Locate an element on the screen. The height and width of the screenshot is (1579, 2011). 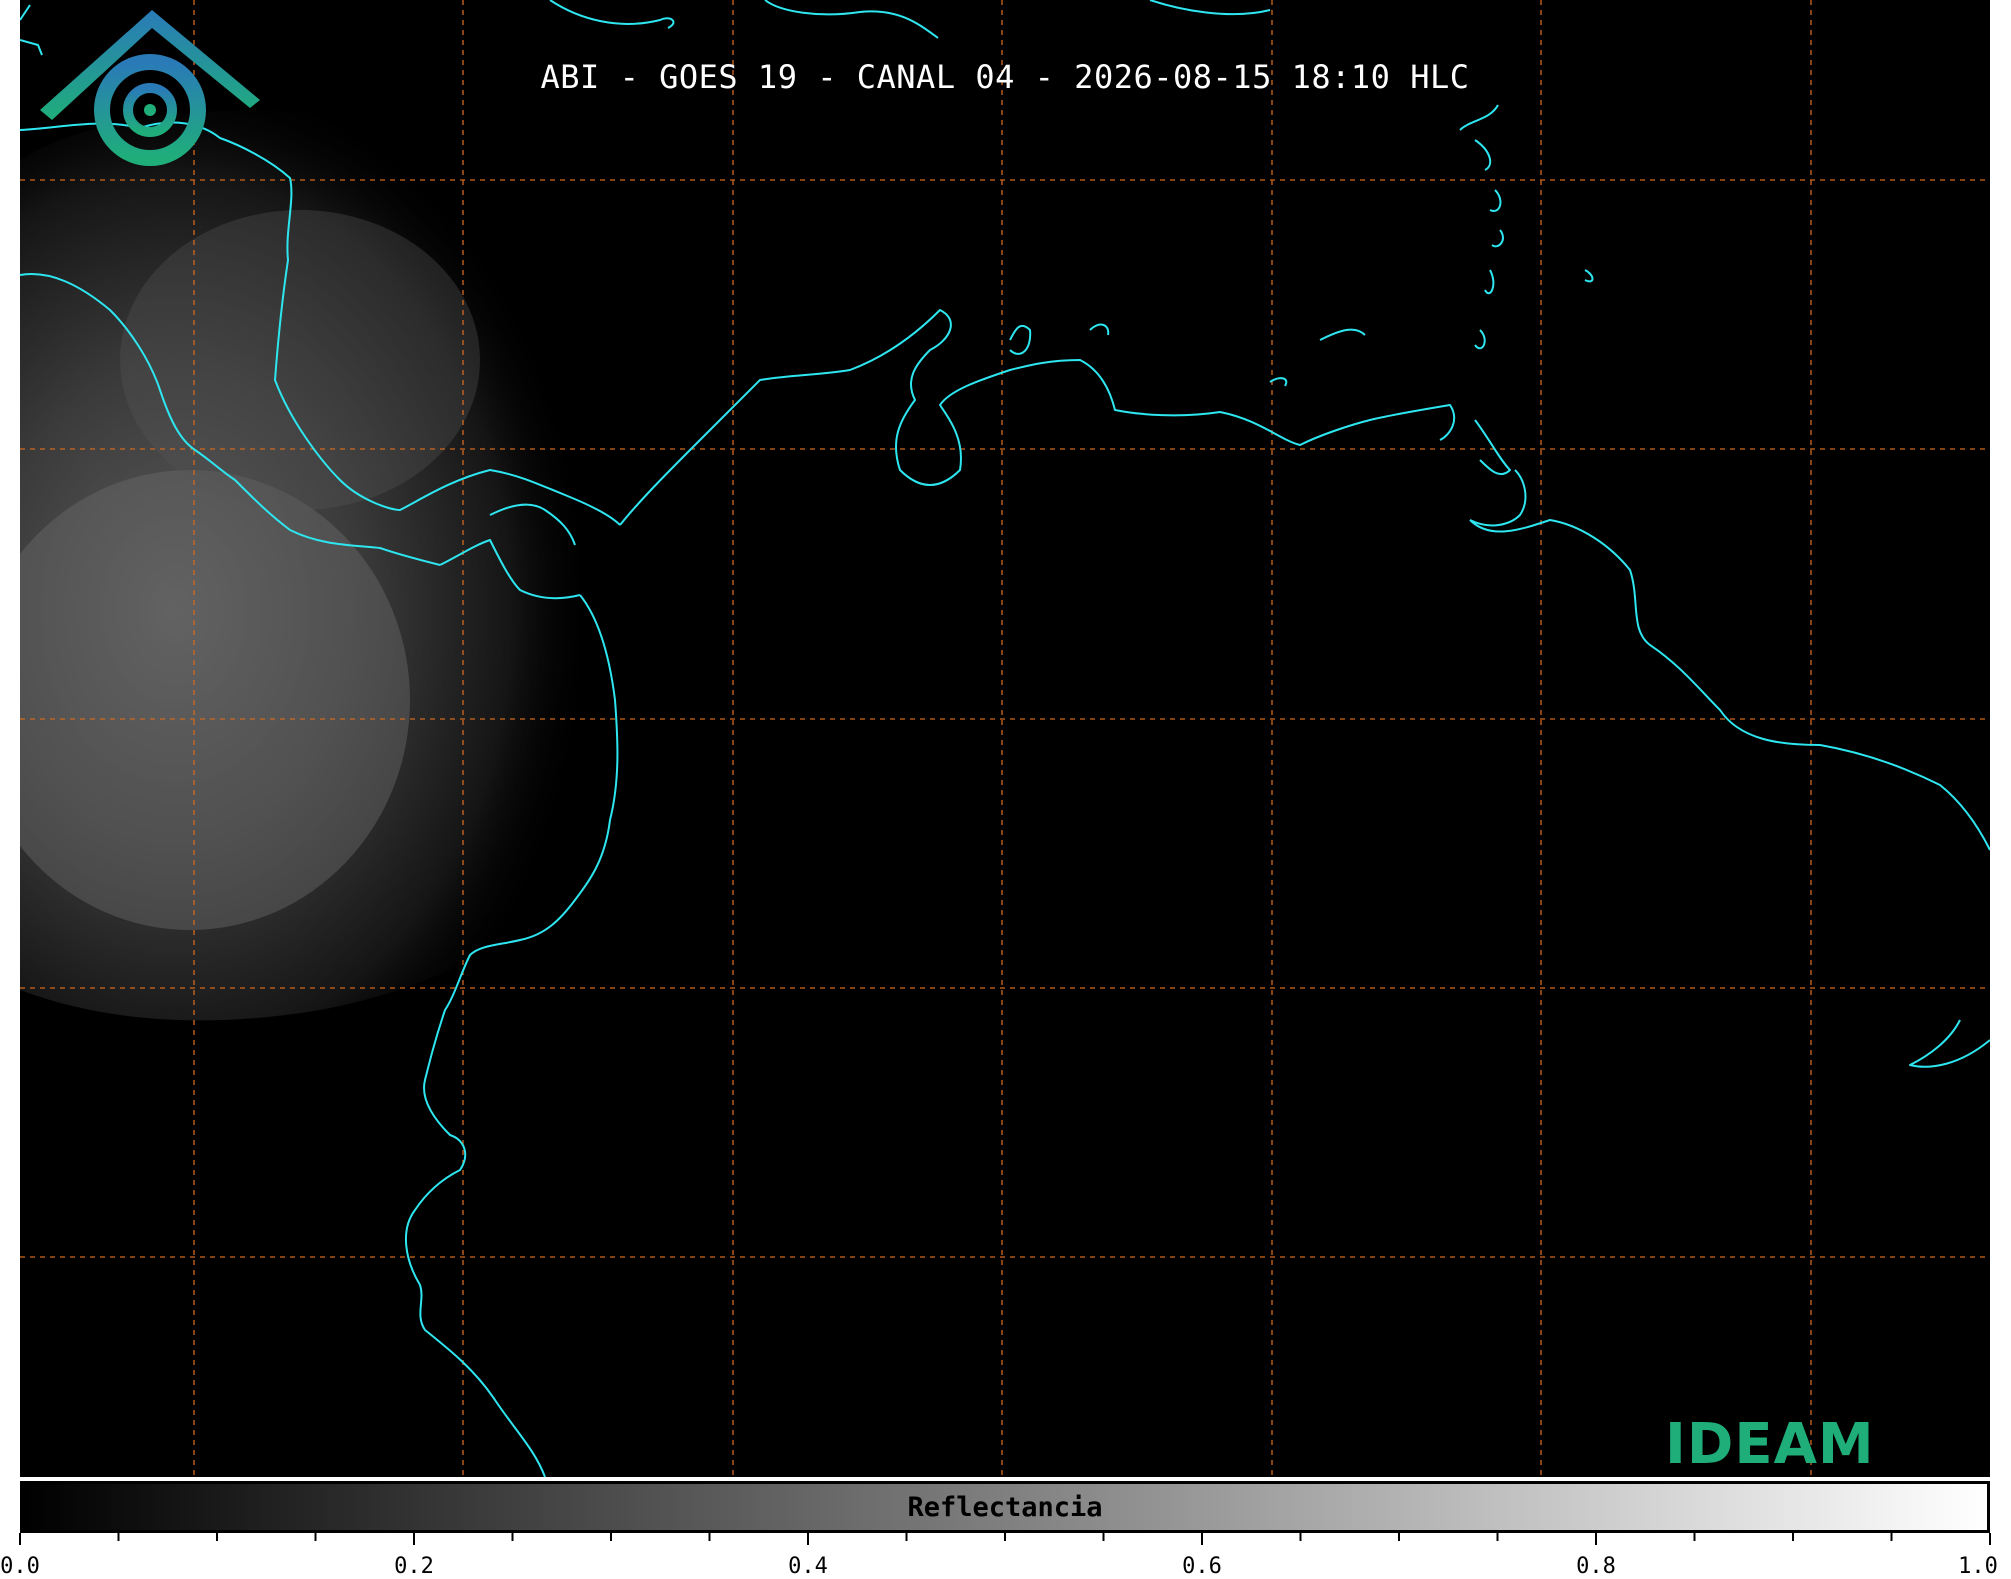
colorbar-tick-label: 0.4 is located at coordinates (808, 1566).